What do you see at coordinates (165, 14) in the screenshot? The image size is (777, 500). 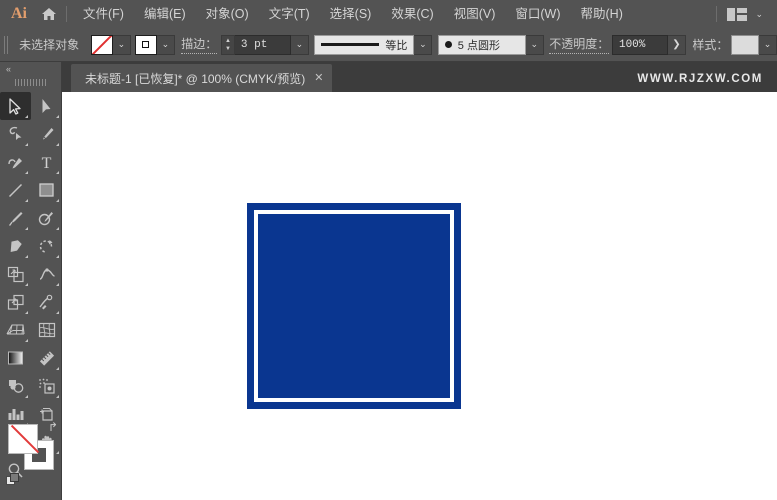 I see `menu-item-edit: 编辑(E)` at bounding box center [165, 14].